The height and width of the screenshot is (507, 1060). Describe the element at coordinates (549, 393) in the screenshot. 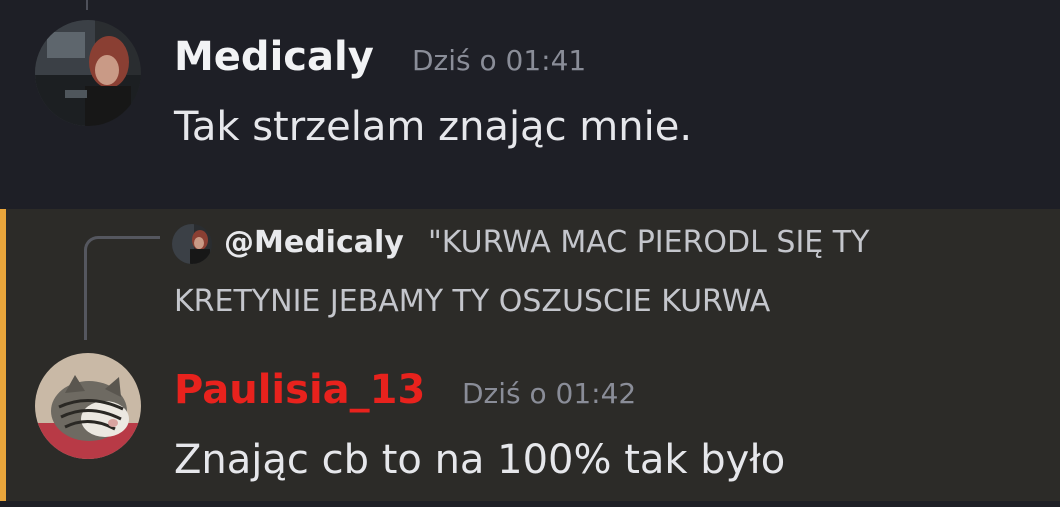

I see `message-timestamp: Dziś o 01:42` at that location.